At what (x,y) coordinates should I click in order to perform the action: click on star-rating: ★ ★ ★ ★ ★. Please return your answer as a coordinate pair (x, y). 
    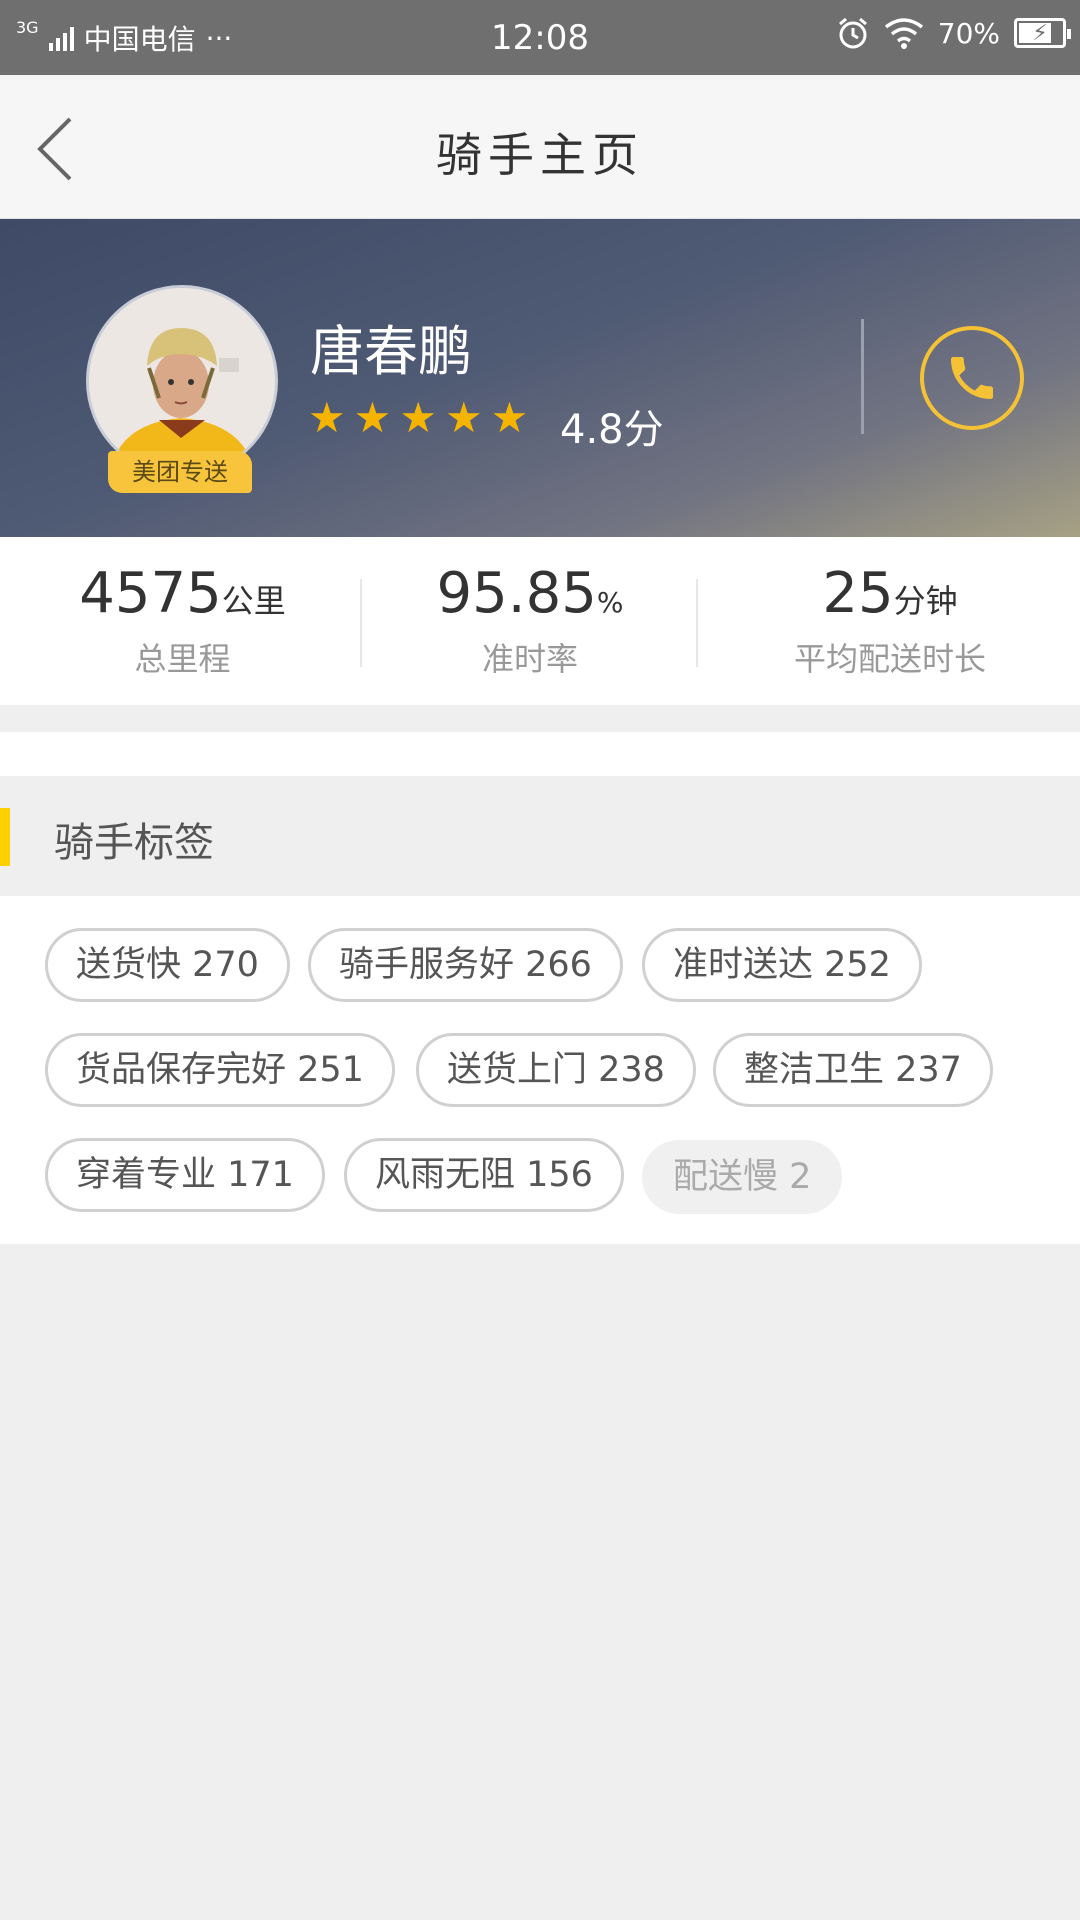
    Looking at the image, I should click on (418, 418).